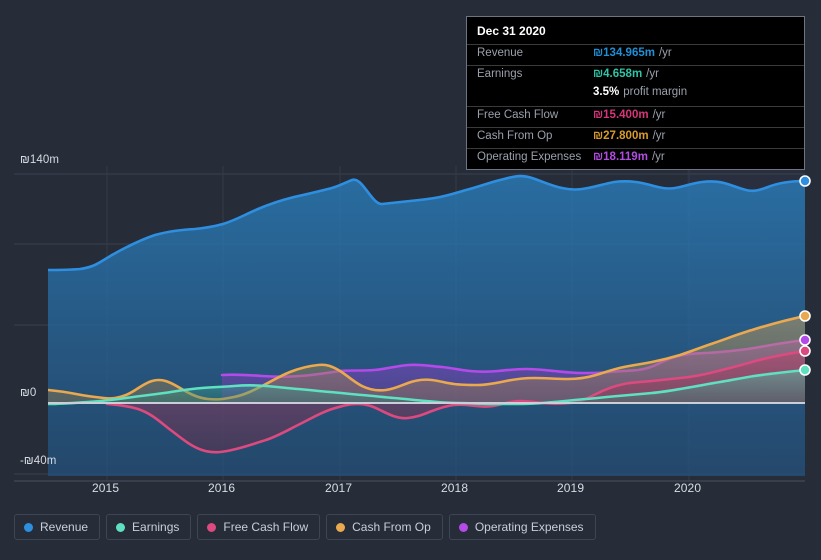 The image size is (821, 560). Describe the element at coordinates (688, 488) in the screenshot. I see `x-axis-label-2020: 2020` at that location.